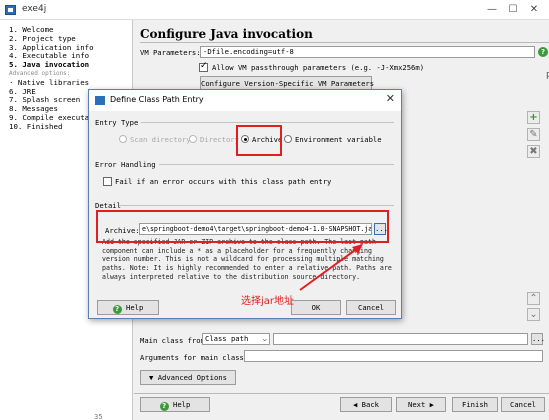  Describe the element at coordinates (108, 205) in the screenshot. I see `detail-heading: Detail` at that location.